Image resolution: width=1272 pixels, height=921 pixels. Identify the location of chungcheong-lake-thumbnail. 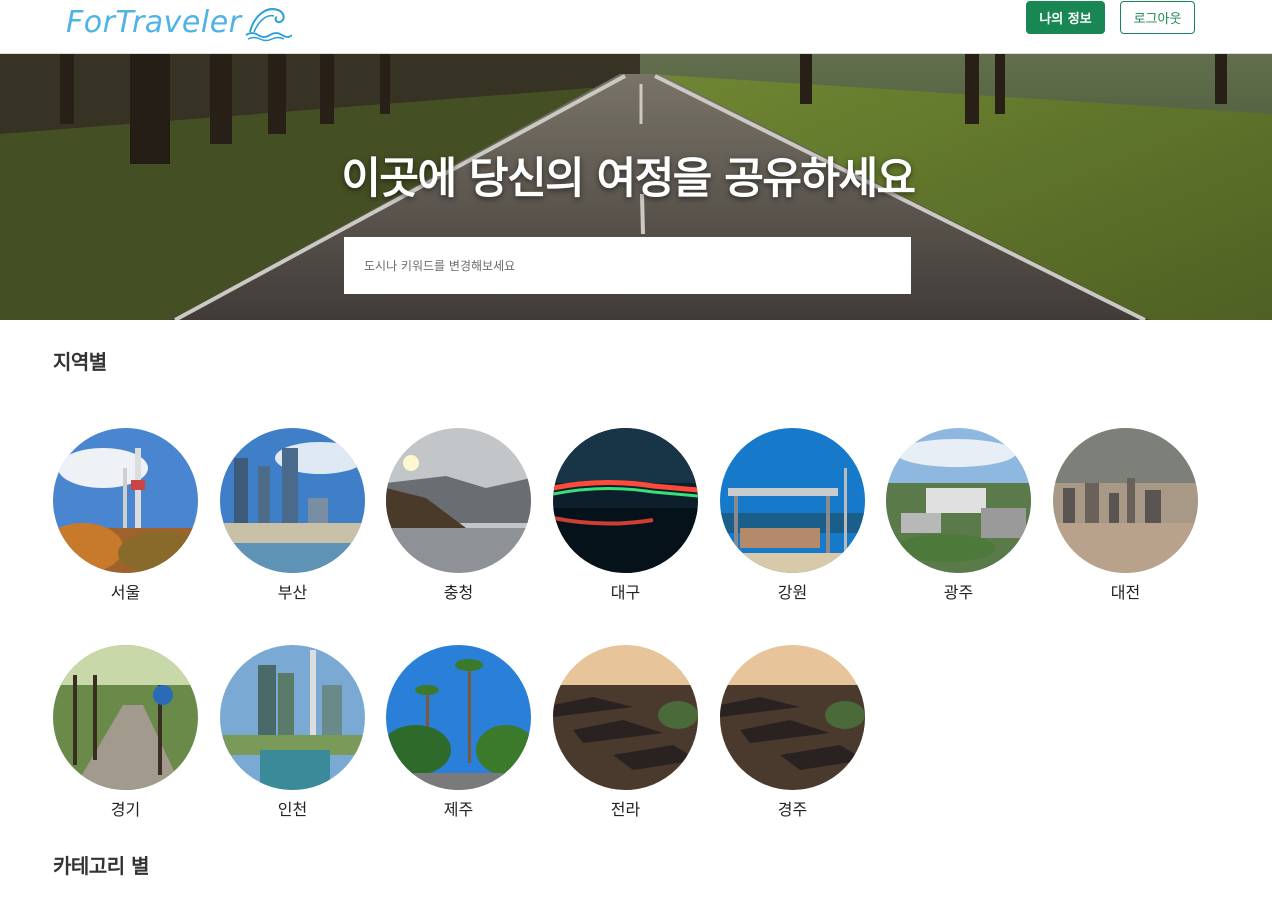
(458, 500).